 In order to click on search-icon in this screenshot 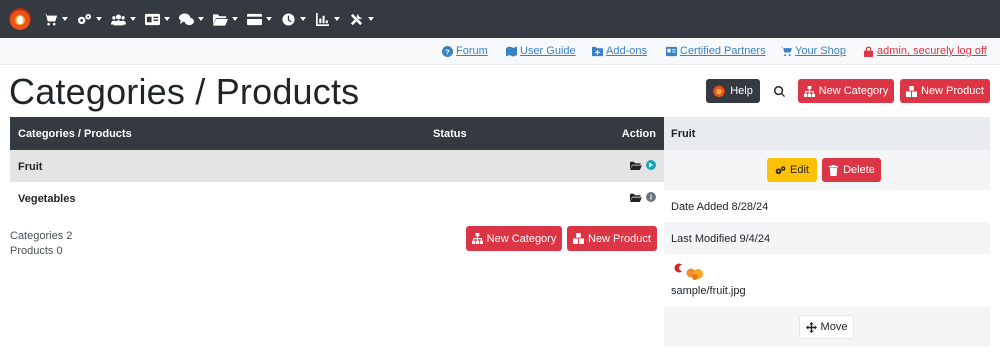, I will do `click(779, 91)`.